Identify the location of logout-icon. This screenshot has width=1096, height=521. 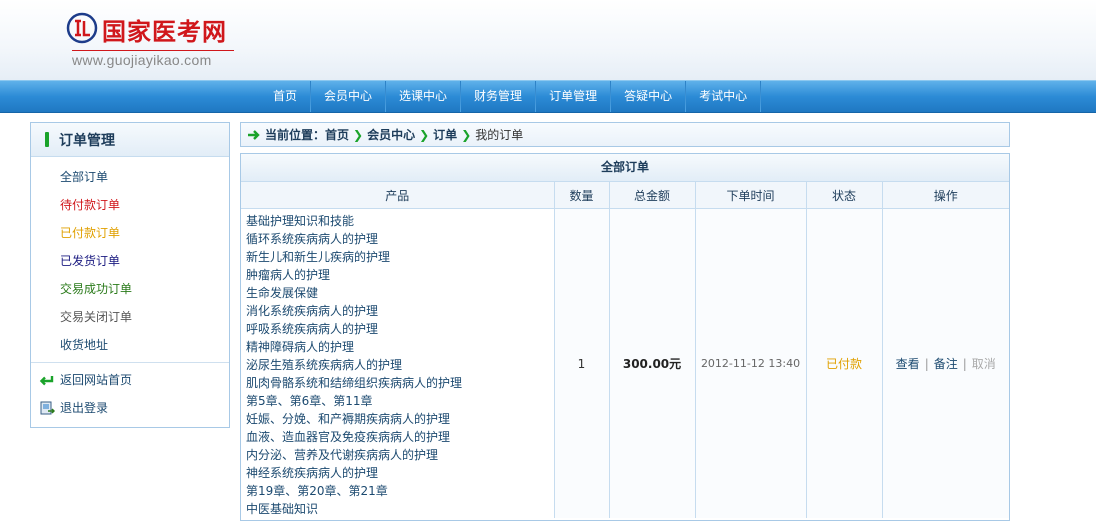
(47, 408).